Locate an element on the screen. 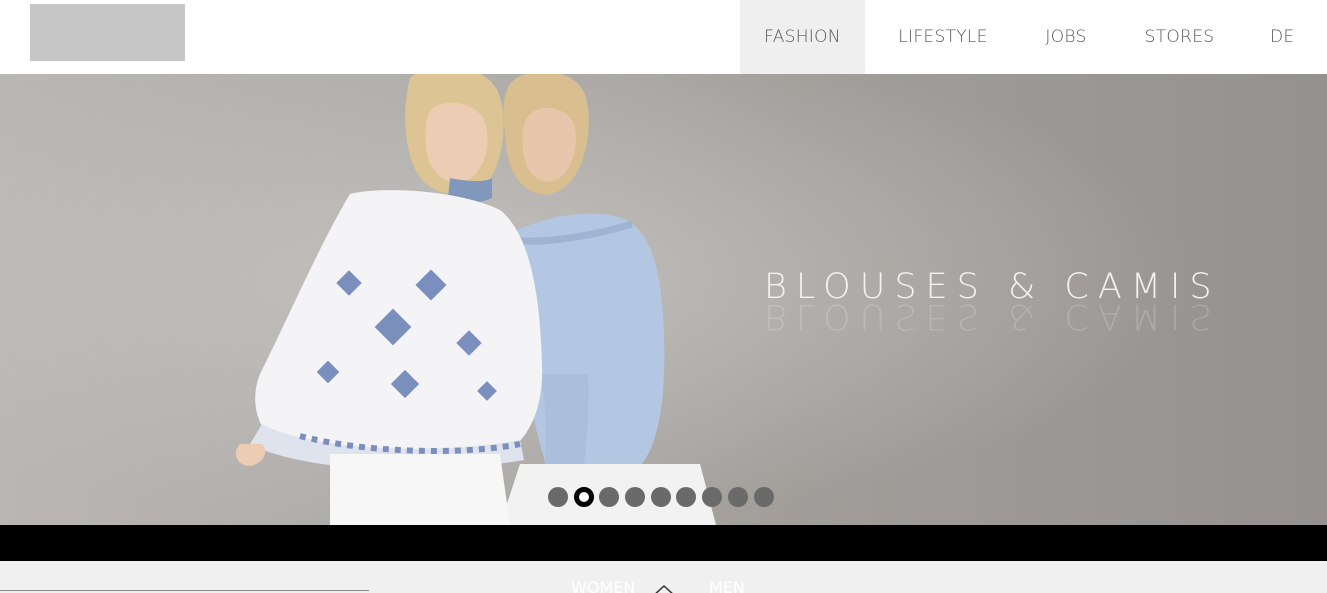 This screenshot has width=1327, height=593. nav-item-fashion: FASHION is located at coordinates (802, 37).